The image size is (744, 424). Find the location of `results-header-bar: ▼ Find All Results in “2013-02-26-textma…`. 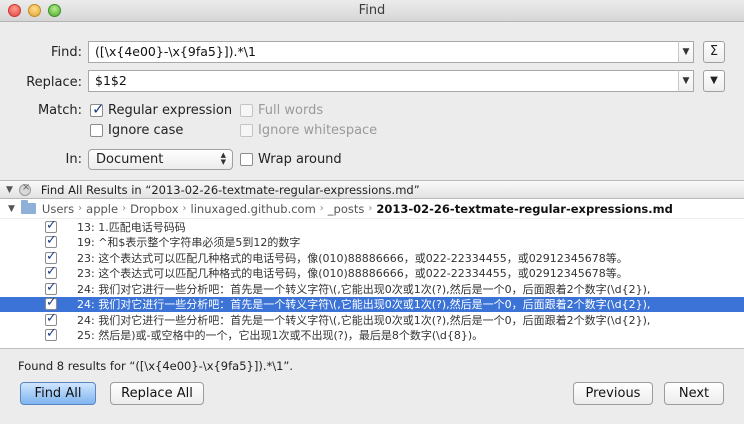

results-header-bar: ▼ Find All Results in “2013-02-26-textma… is located at coordinates (372, 189).